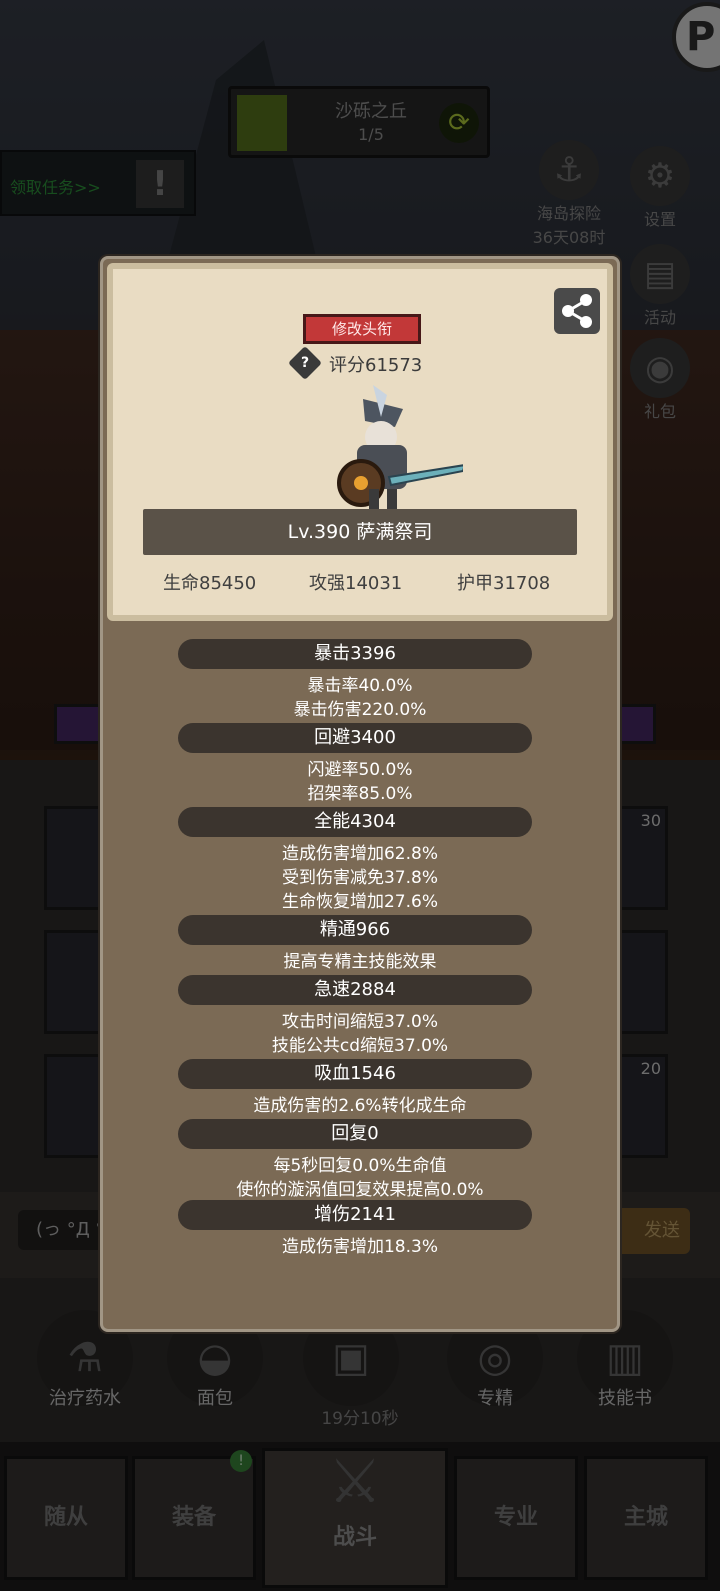 The image size is (720, 1591). Describe the element at coordinates (400, 448) in the screenshot. I see `hero-avatar` at that location.